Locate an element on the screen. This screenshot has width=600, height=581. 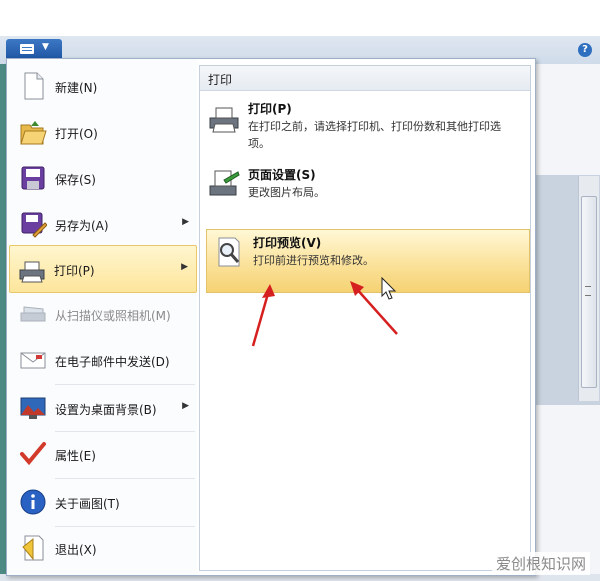
menu-item-save: 保存(S) is located at coordinates (104, 178).